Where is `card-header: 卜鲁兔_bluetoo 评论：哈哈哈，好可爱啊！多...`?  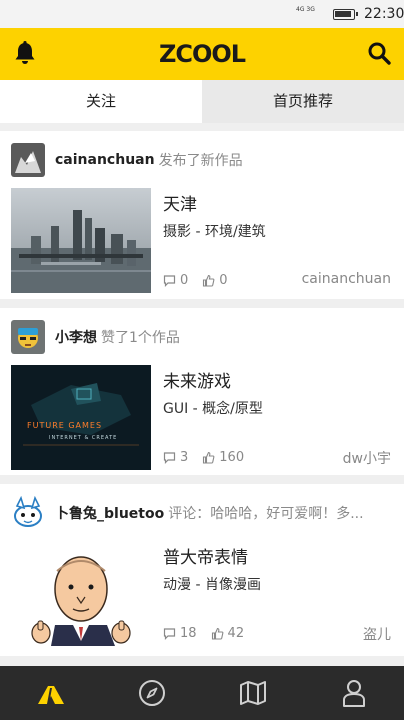
card-header: 卜鲁兔_bluetoo 评论：哈哈哈，好可爱啊！多... is located at coordinates (187, 513).